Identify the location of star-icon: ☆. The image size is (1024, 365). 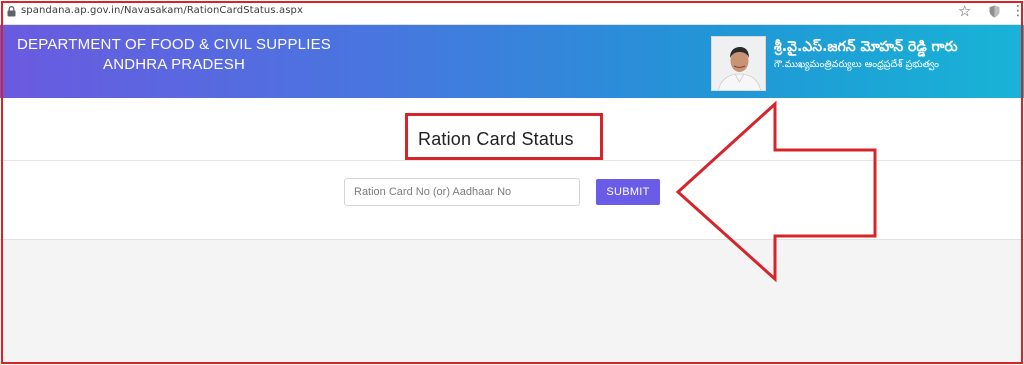
(964, 11).